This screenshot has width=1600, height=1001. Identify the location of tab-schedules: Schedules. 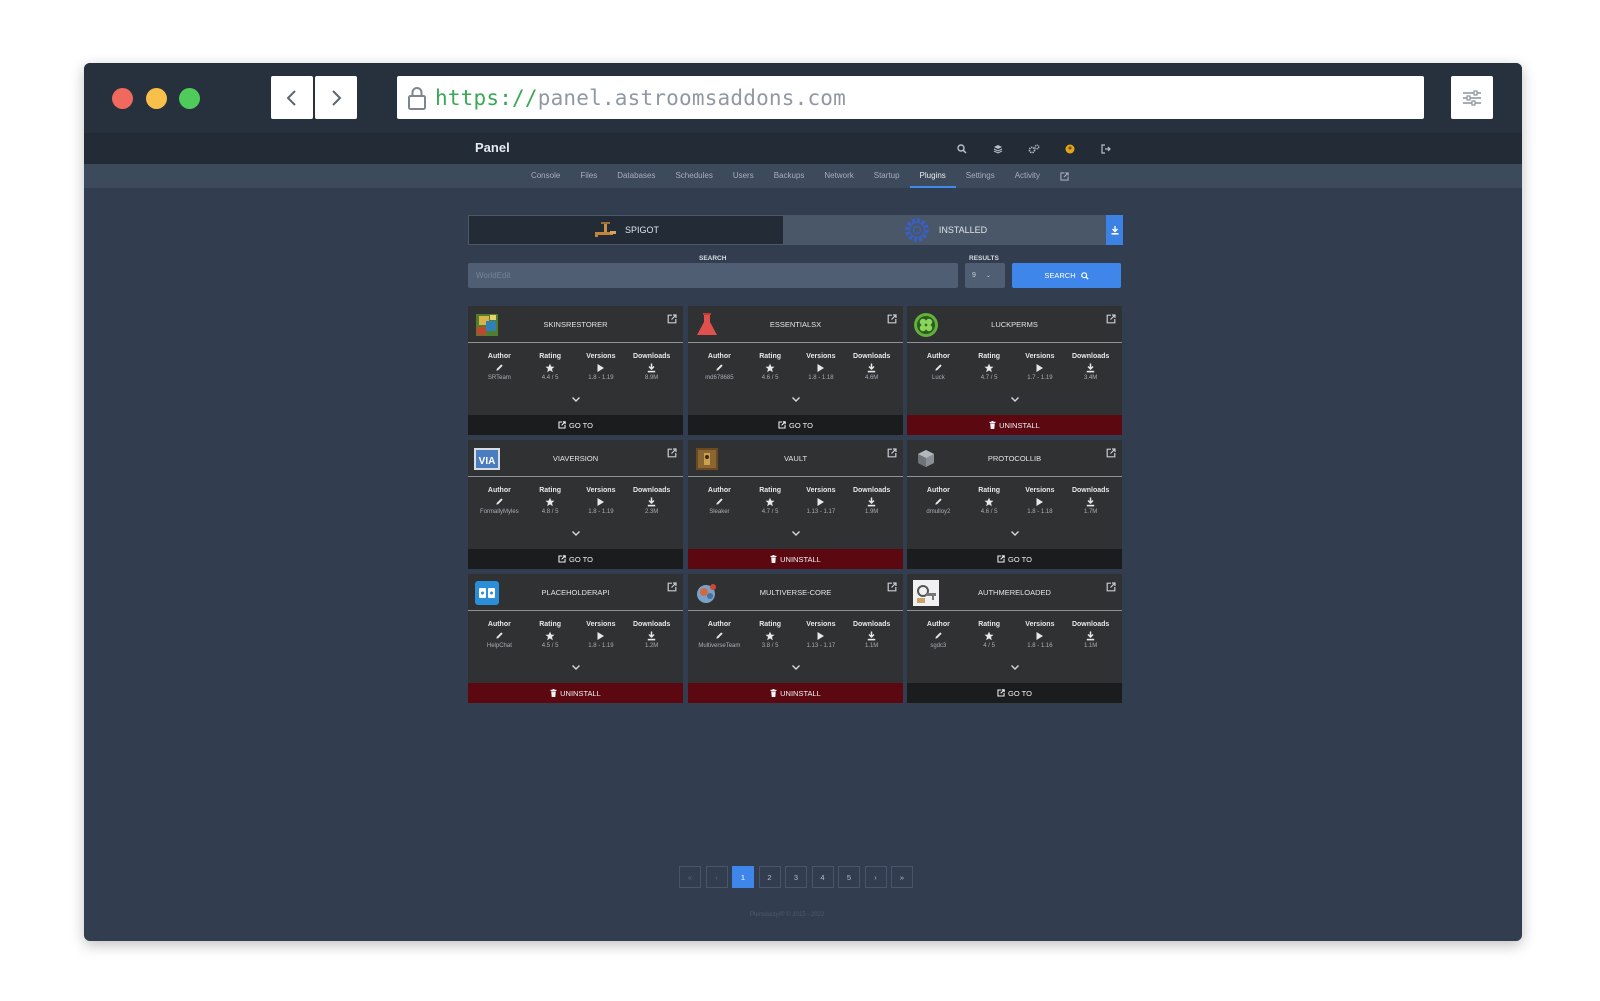
(693, 176).